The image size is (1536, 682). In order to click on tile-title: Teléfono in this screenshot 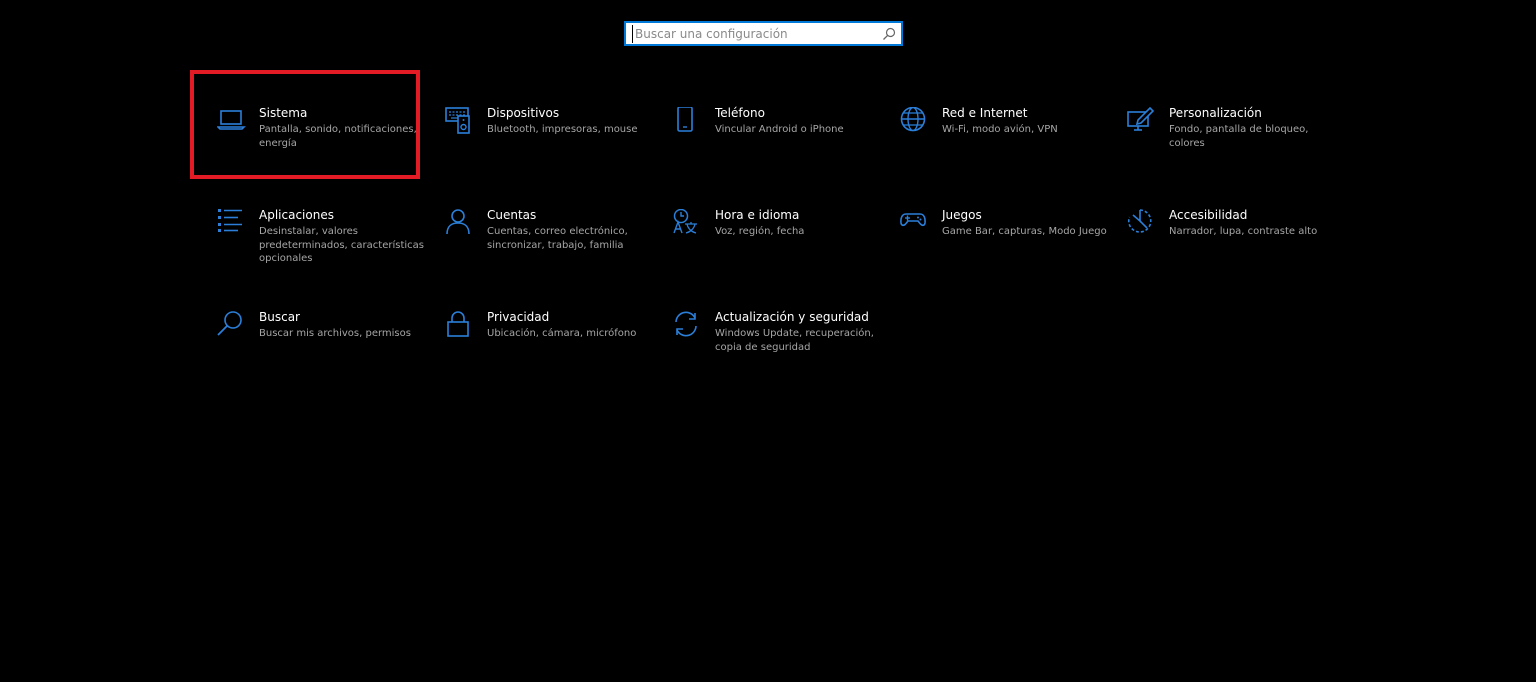, I will do `click(740, 113)`.